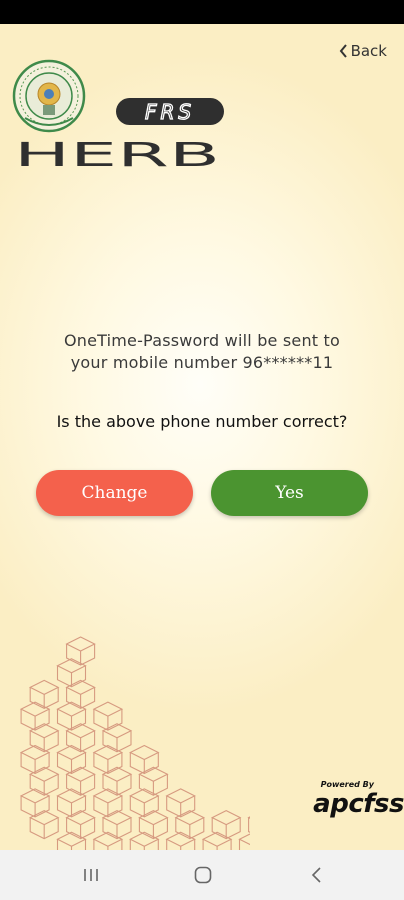 The height and width of the screenshot is (900, 404). What do you see at coordinates (202, 340) in the screenshot?
I see `otp-message-line1: OneTime-Password will be sent to` at bounding box center [202, 340].